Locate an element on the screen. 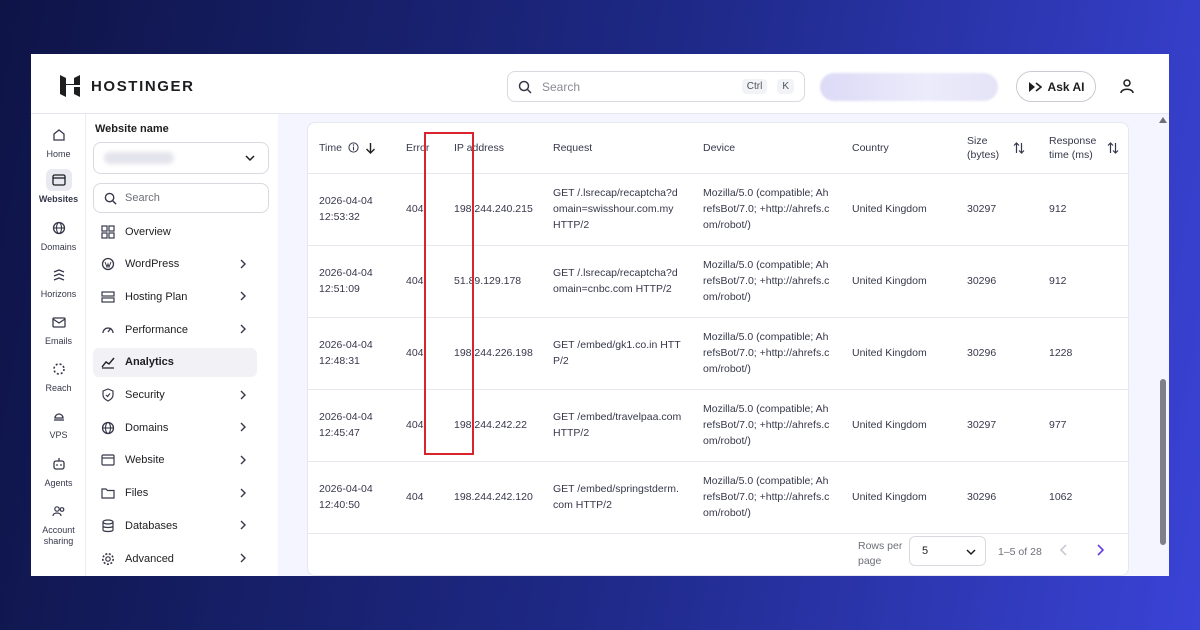 The width and height of the screenshot is (1200, 630). info-icon is located at coordinates (353, 147).